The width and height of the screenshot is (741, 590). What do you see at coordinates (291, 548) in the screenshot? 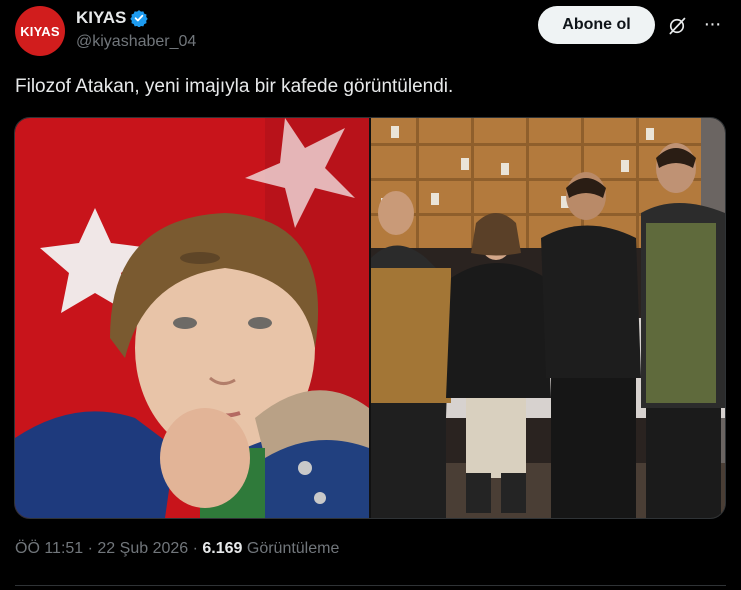
I see `views-label: Görüntüleme` at bounding box center [291, 548].